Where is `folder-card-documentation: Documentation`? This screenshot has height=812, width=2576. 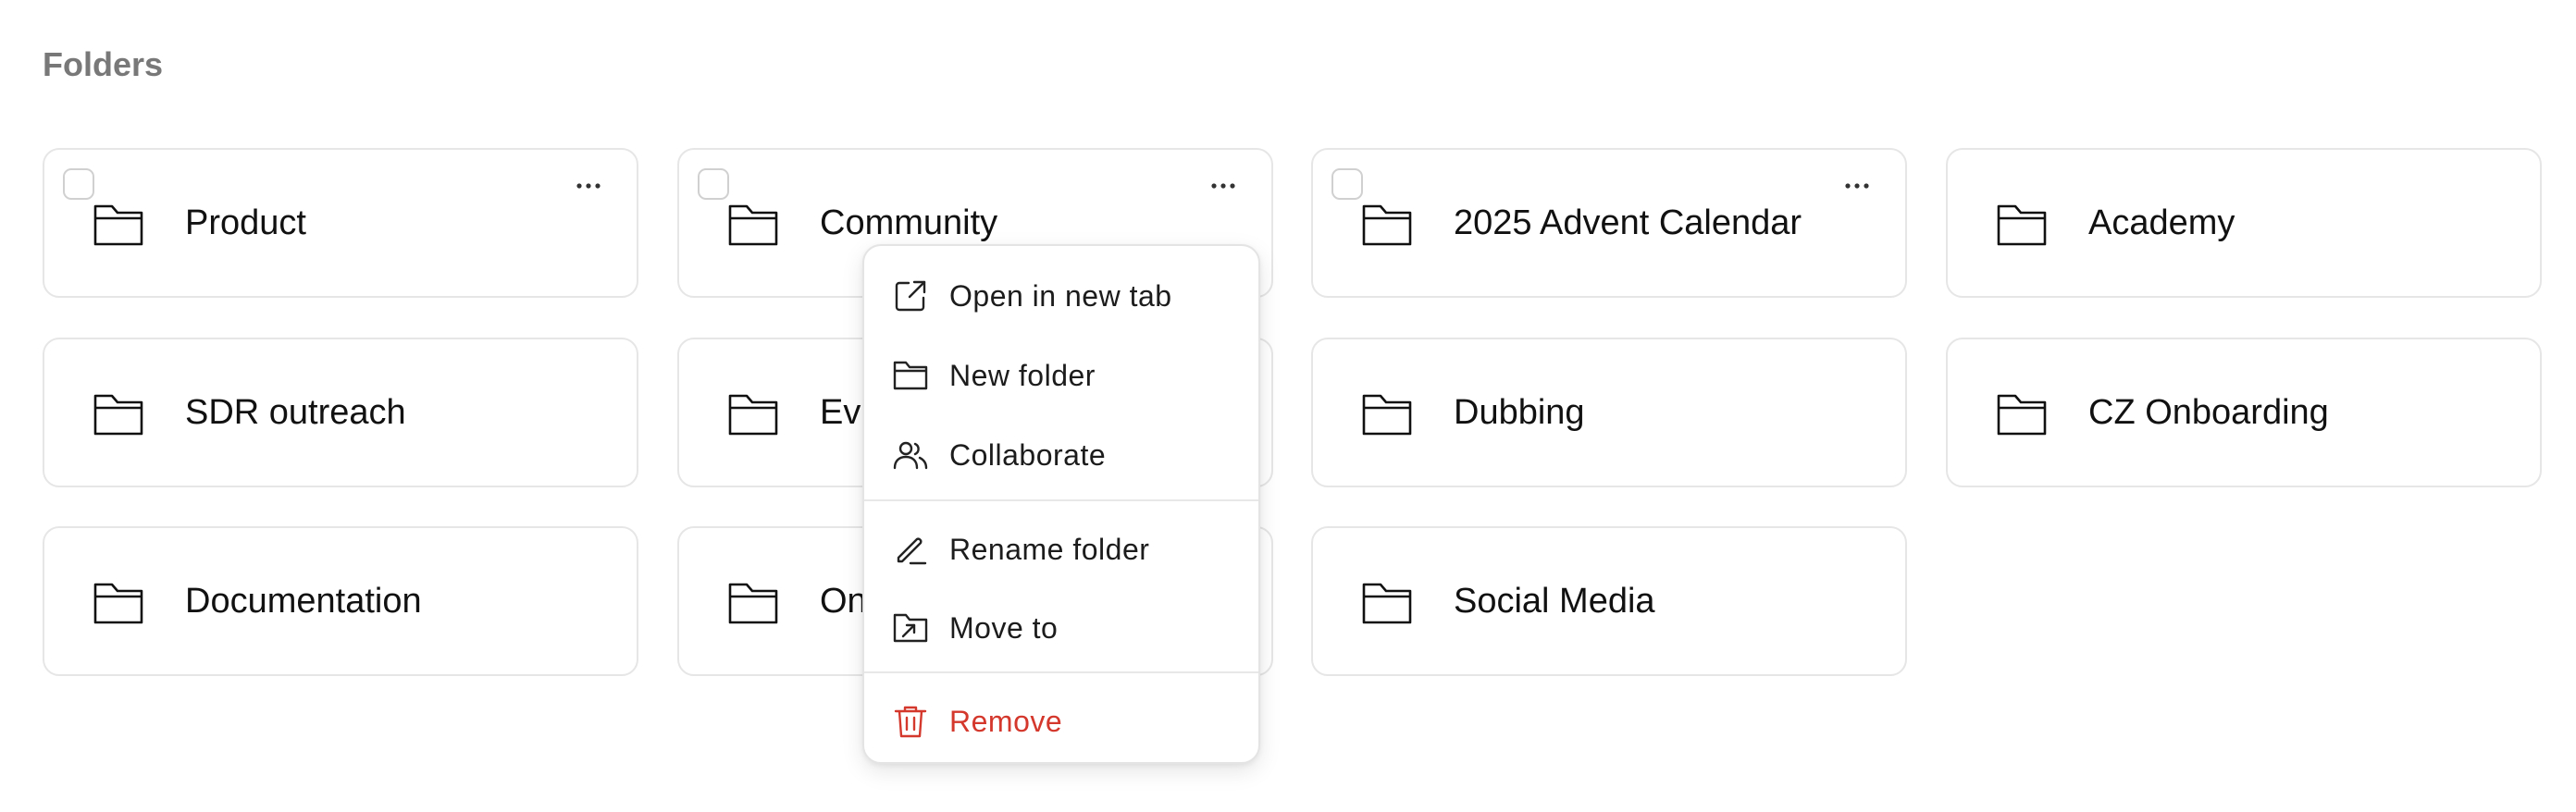 folder-card-documentation: Documentation is located at coordinates (341, 601).